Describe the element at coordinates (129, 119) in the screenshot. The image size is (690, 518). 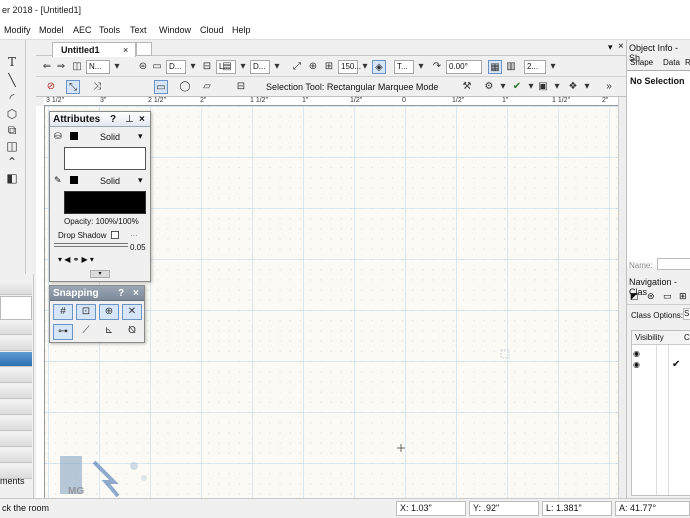
I see `pin-icon: ⊥` at that location.